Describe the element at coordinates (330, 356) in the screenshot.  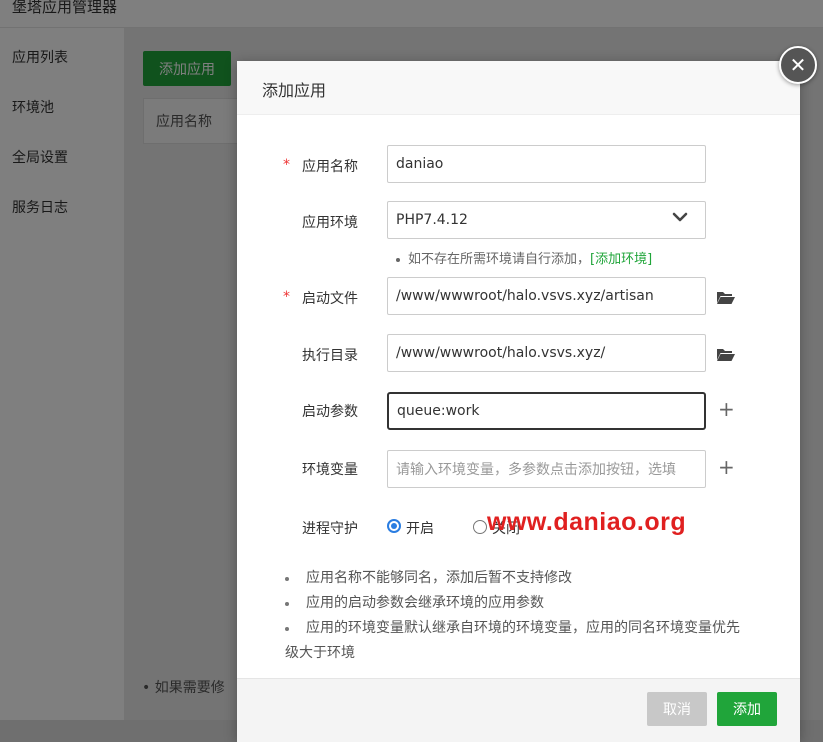
I see `exec-dir-label: 执行目录` at that location.